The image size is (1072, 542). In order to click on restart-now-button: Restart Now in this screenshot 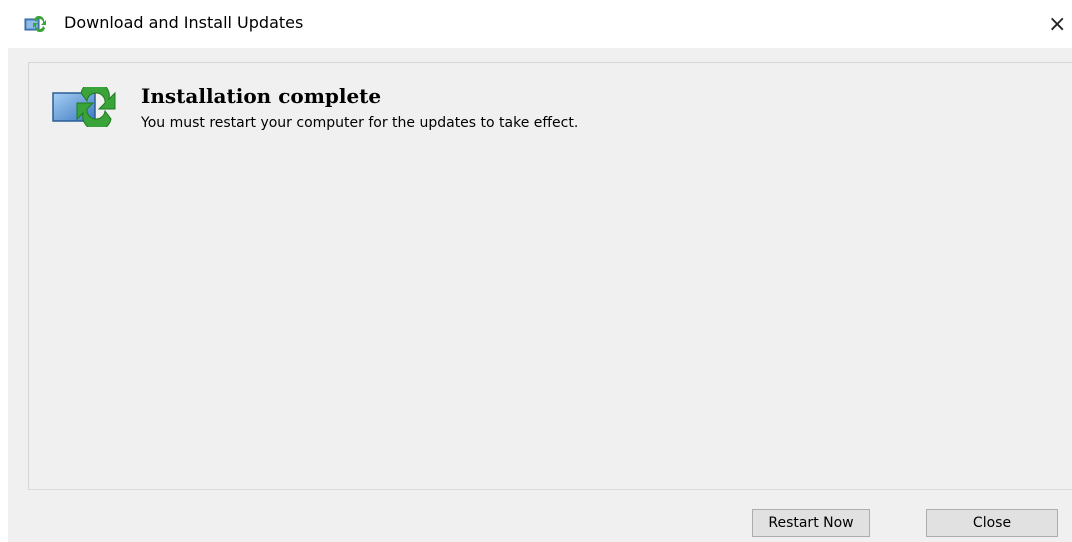, I will do `click(811, 523)`.